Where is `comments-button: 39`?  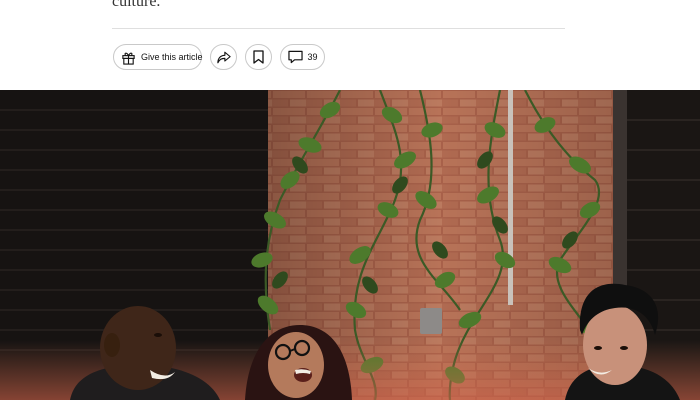 comments-button: 39 is located at coordinates (302, 57).